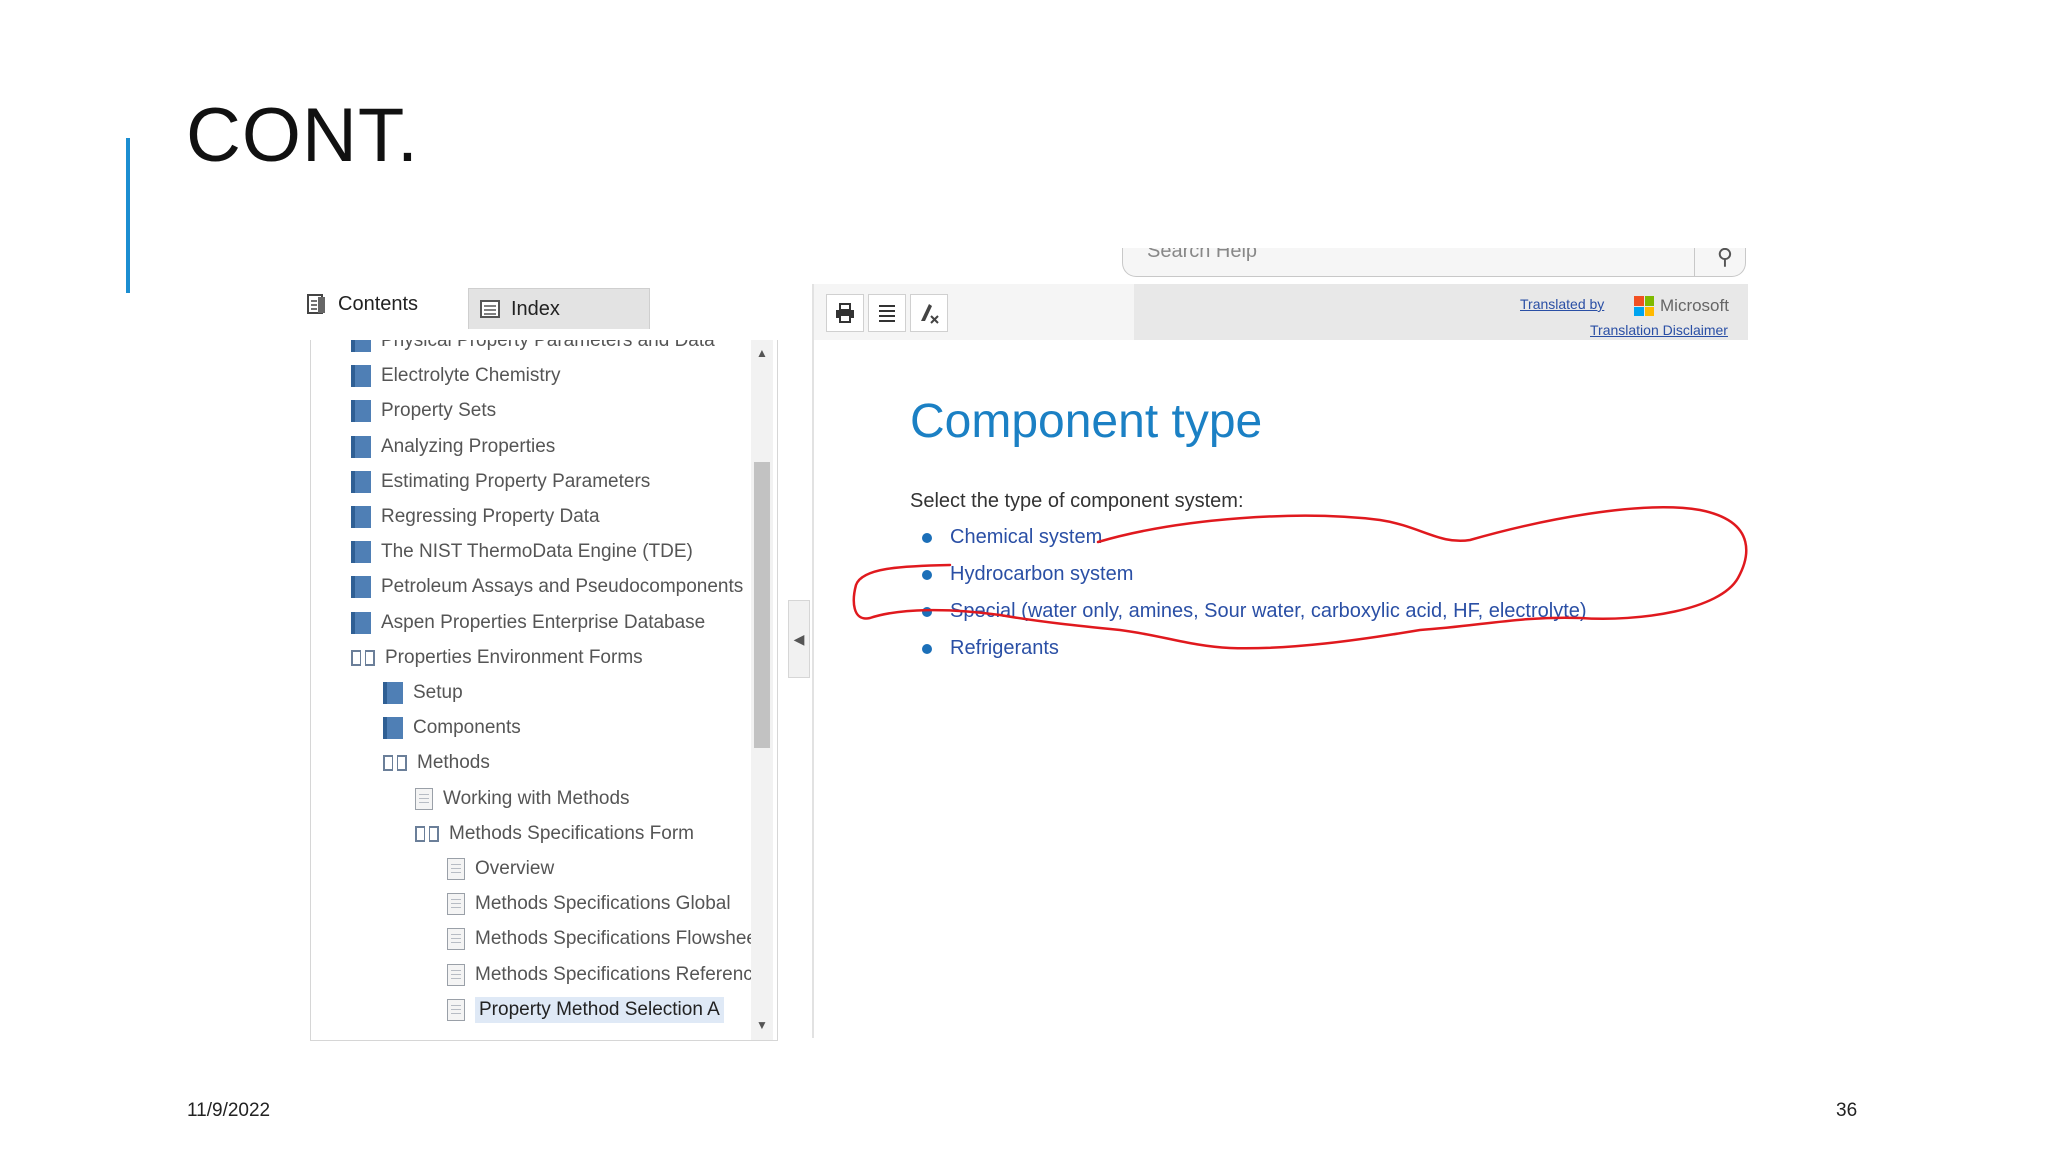  I want to click on tree-item: Methods Specifications Global, so click(589, 904).